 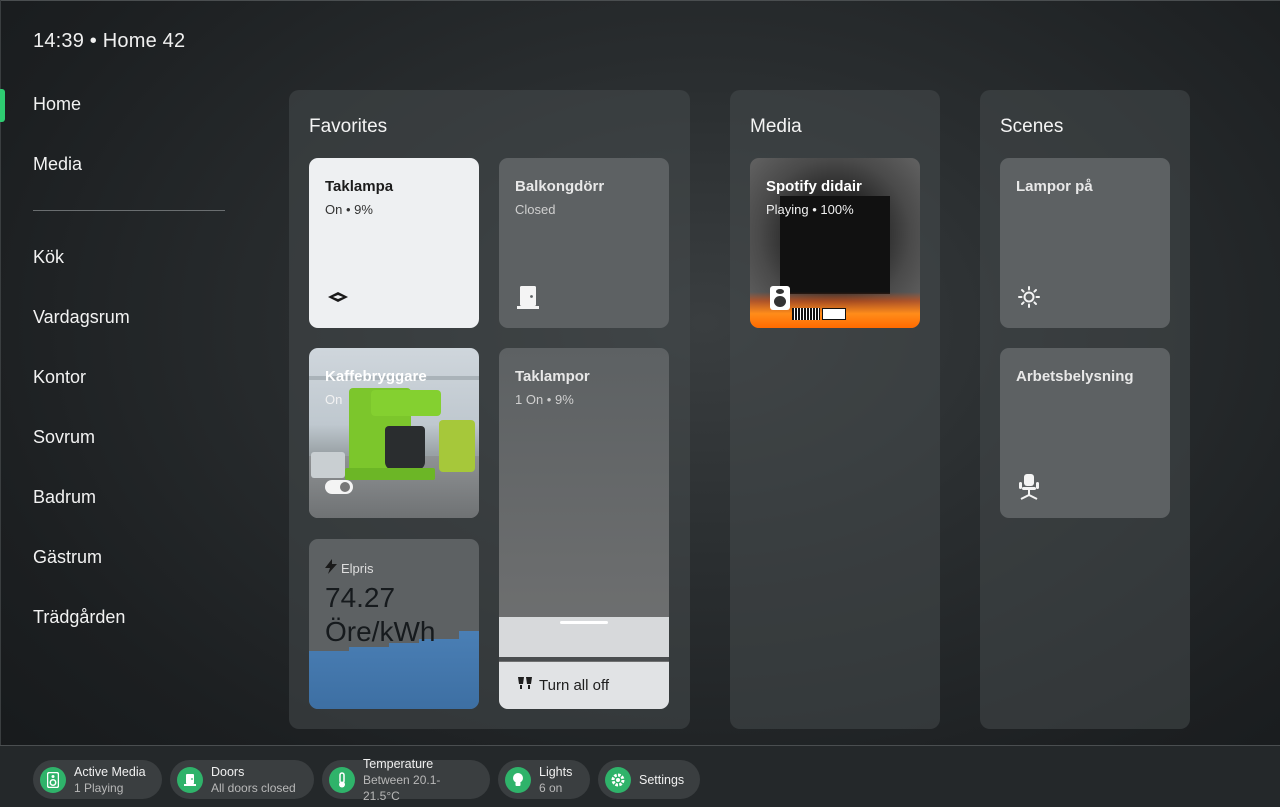 What do you see at coordinates (348, 126) in the screenshot?
I see `favorites-title: Favorites` at bounding box center [348, 126].